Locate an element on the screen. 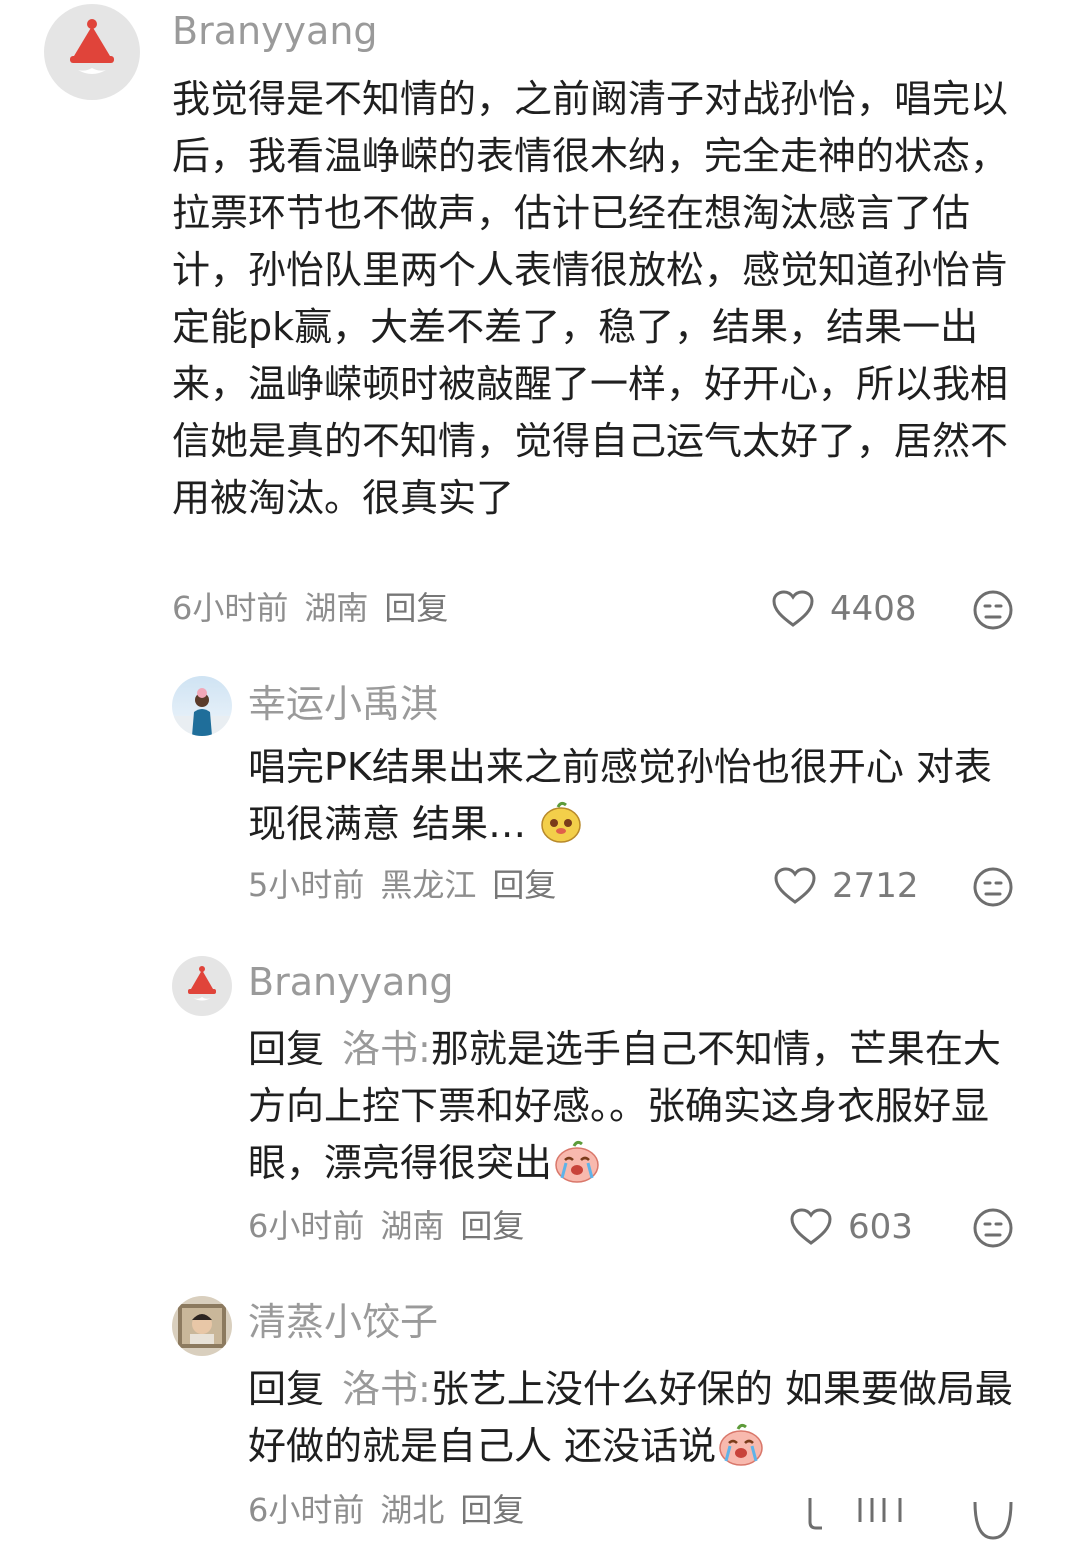  username: 清蒸小饺子 is located at coordinates (343, 1322).